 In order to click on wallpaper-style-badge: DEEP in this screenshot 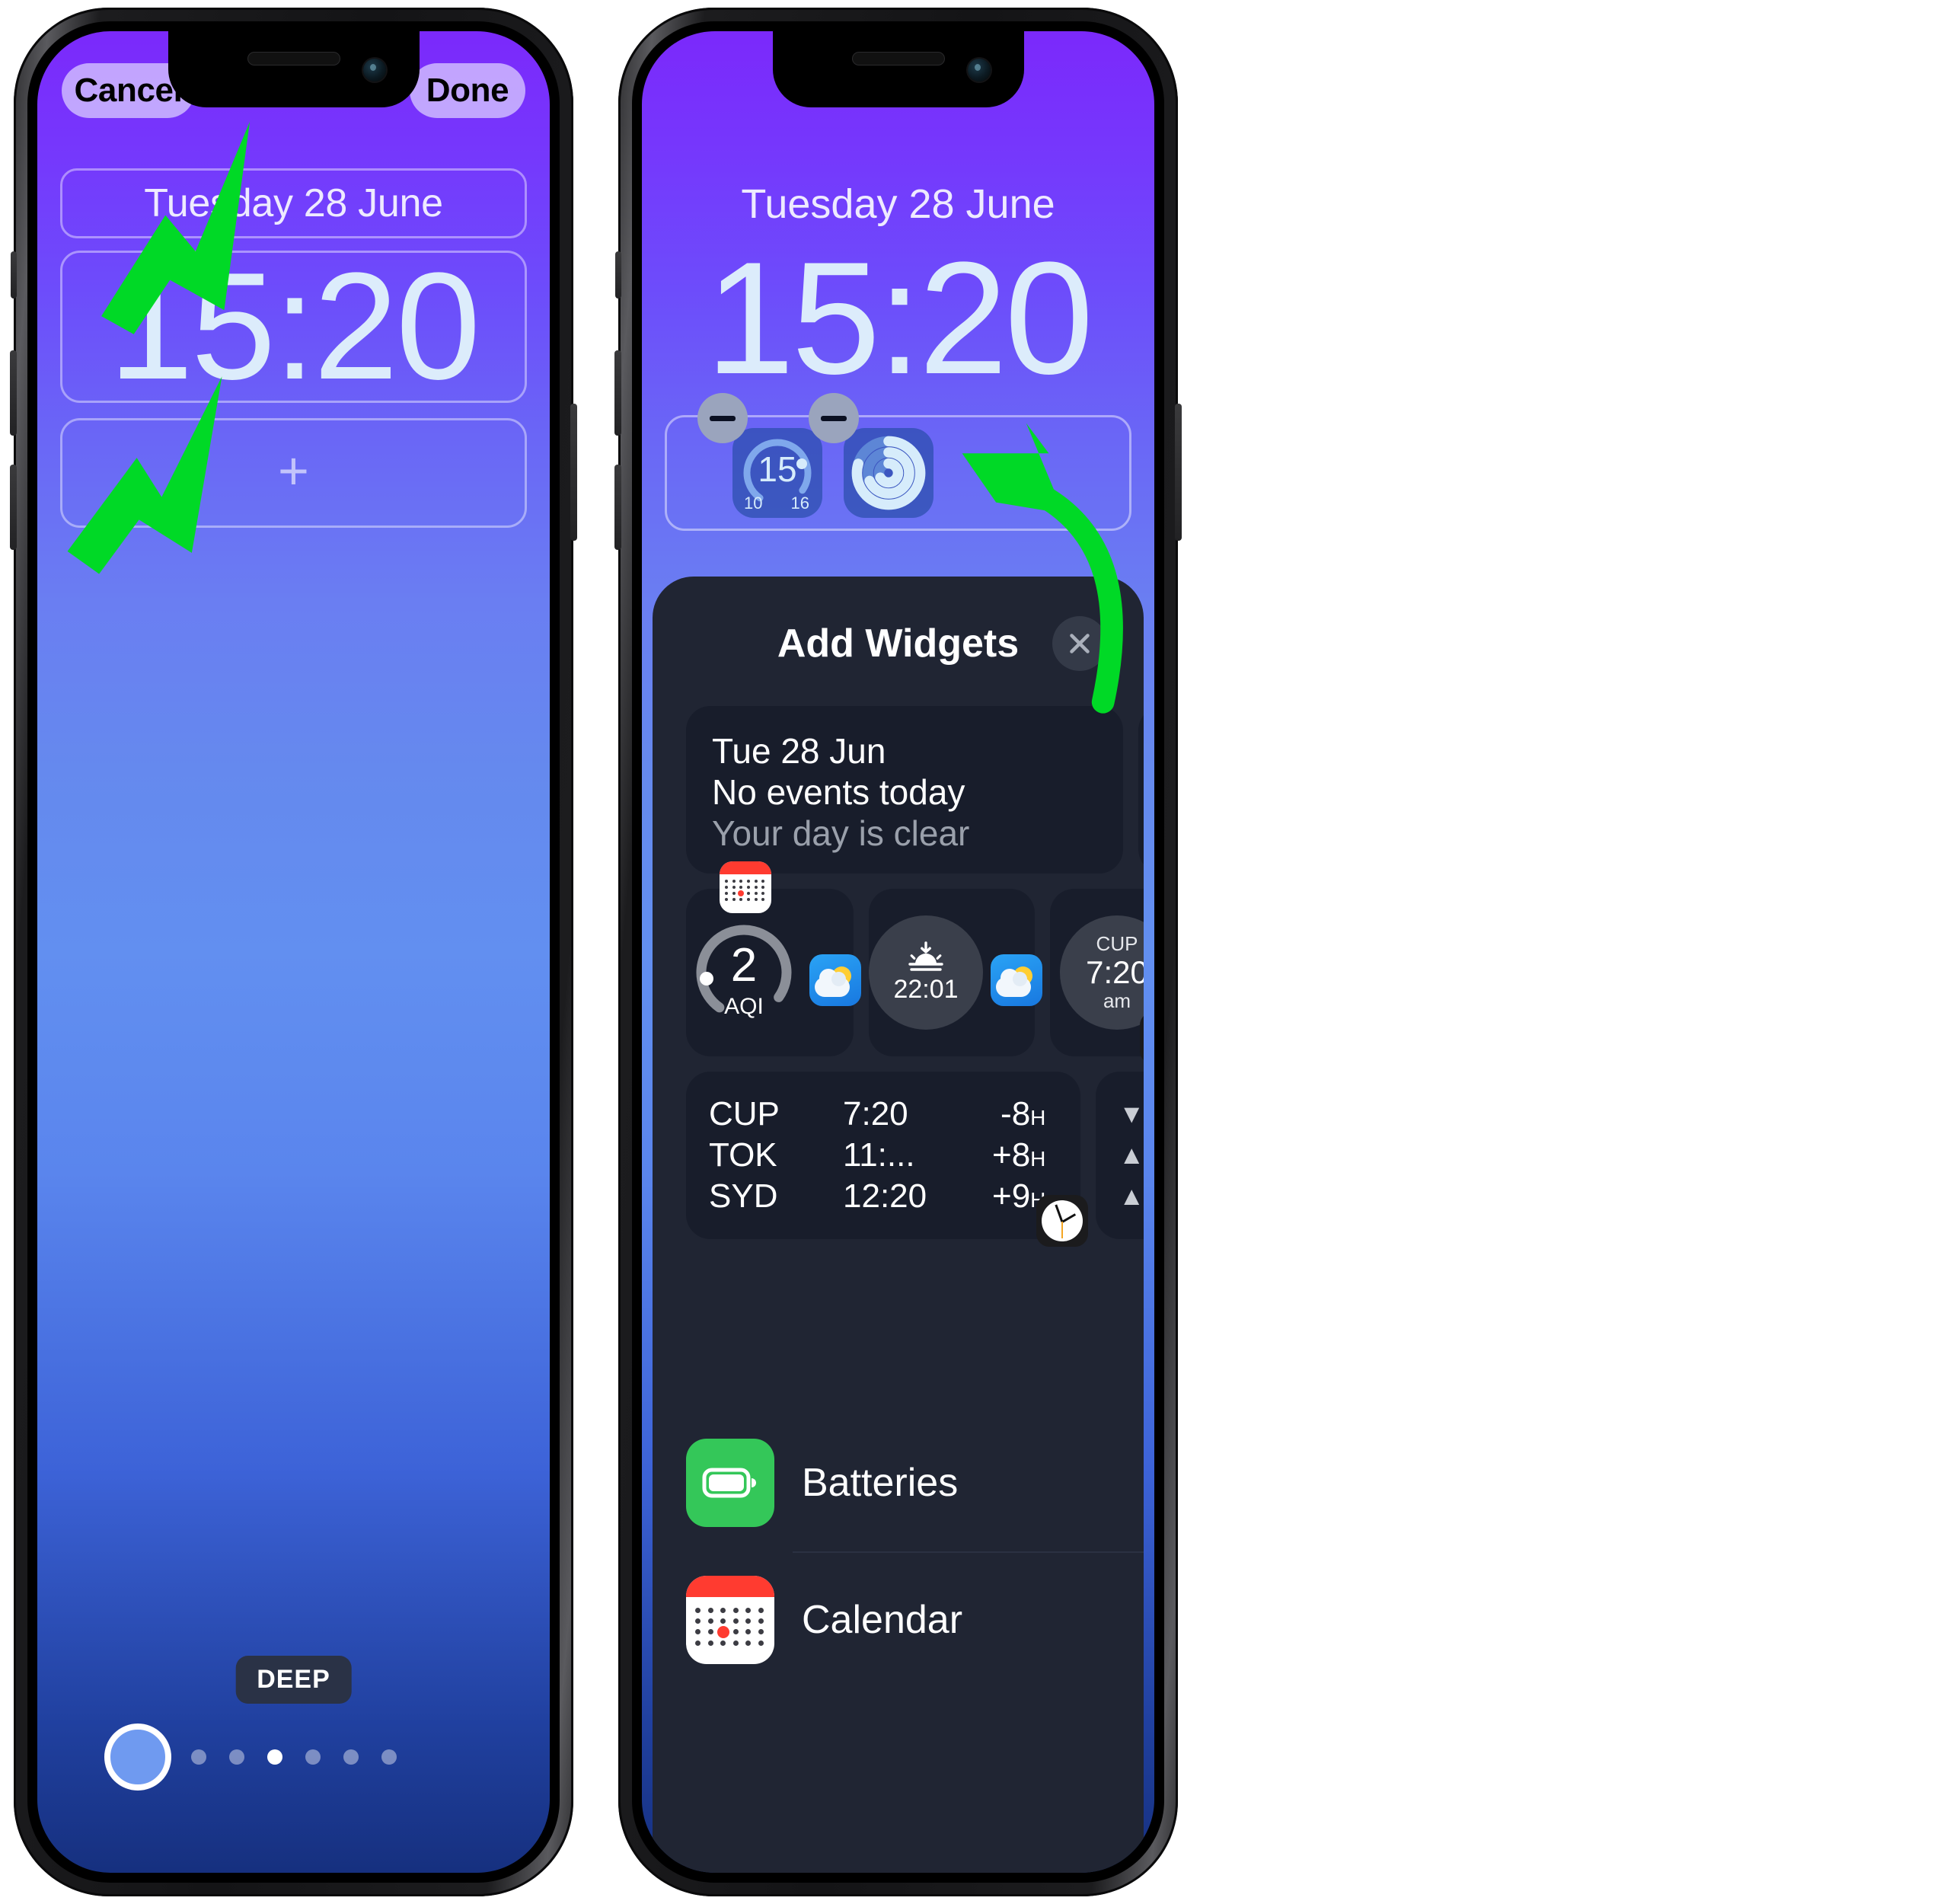, I will do `click(293, 1680)`.